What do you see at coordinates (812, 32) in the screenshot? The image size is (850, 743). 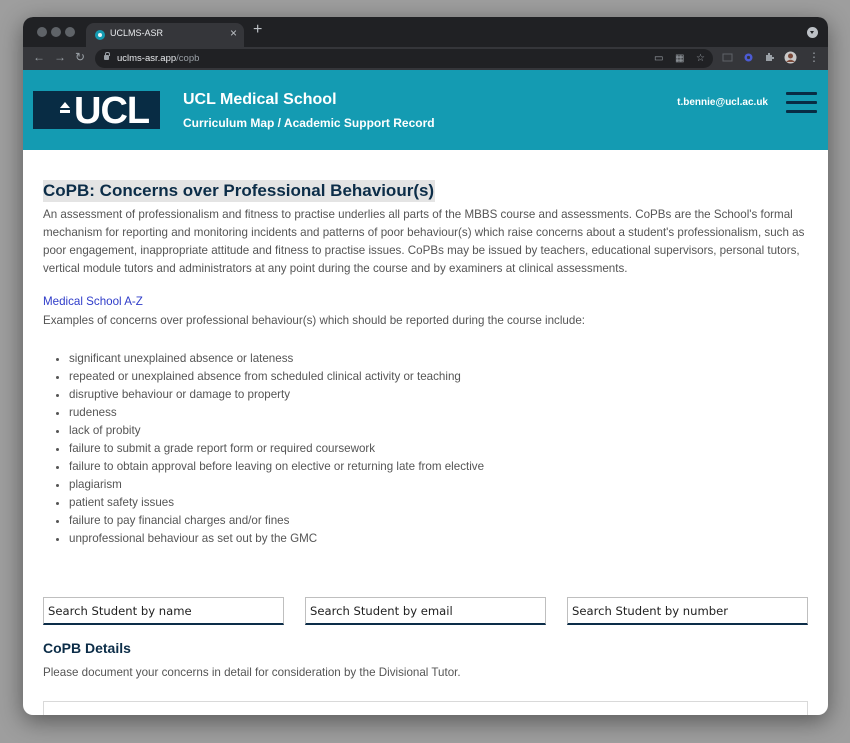 I see `tab-search-icon` at bounding box center [812, 32].